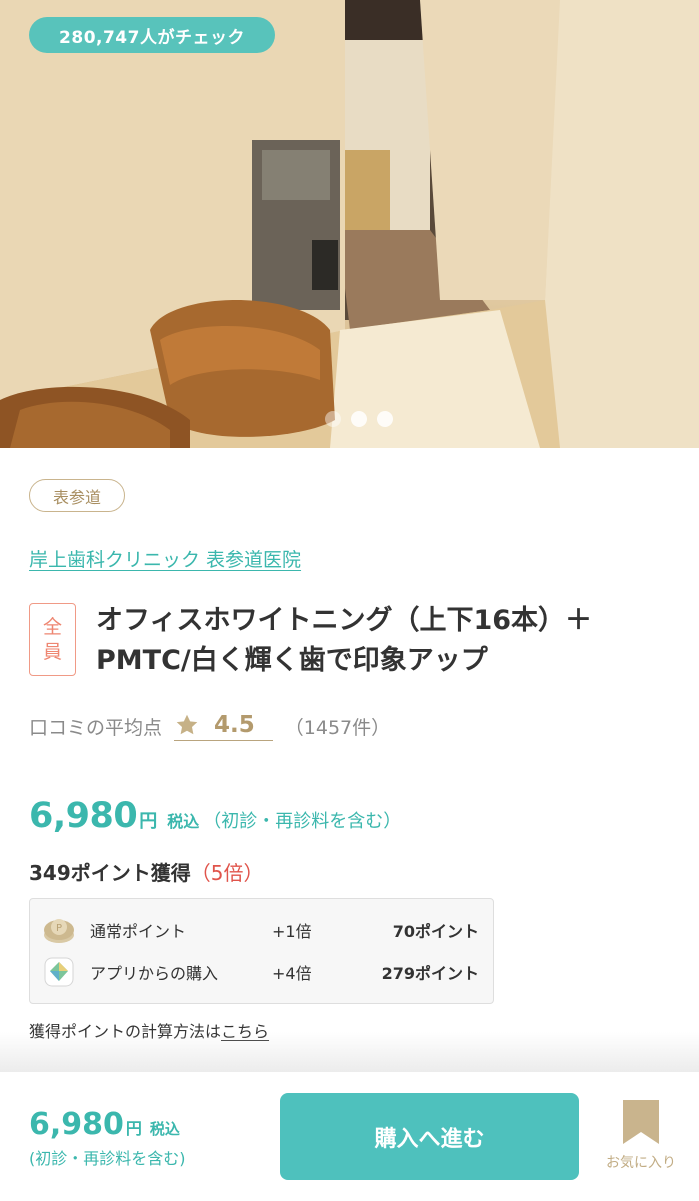  I want to click on purchase-button: 購入へ進む, so click(429, 1136).